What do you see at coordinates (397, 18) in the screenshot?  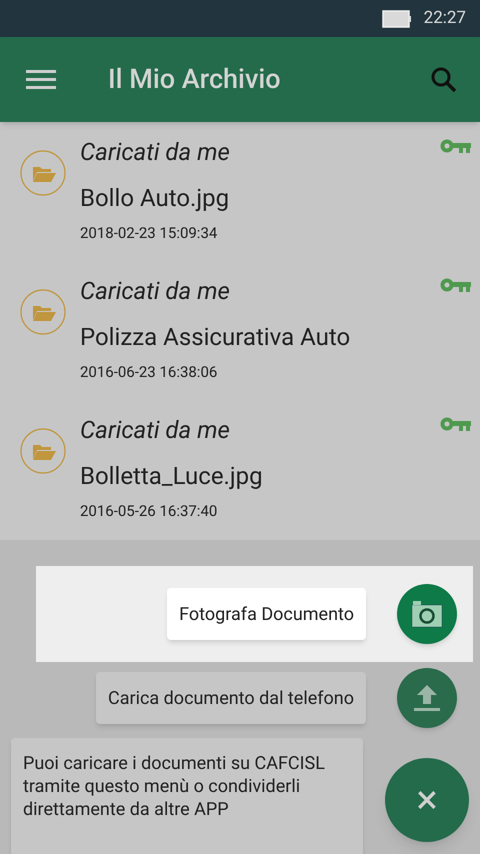 I see `battery-icon` at bounding box center [397, 18].